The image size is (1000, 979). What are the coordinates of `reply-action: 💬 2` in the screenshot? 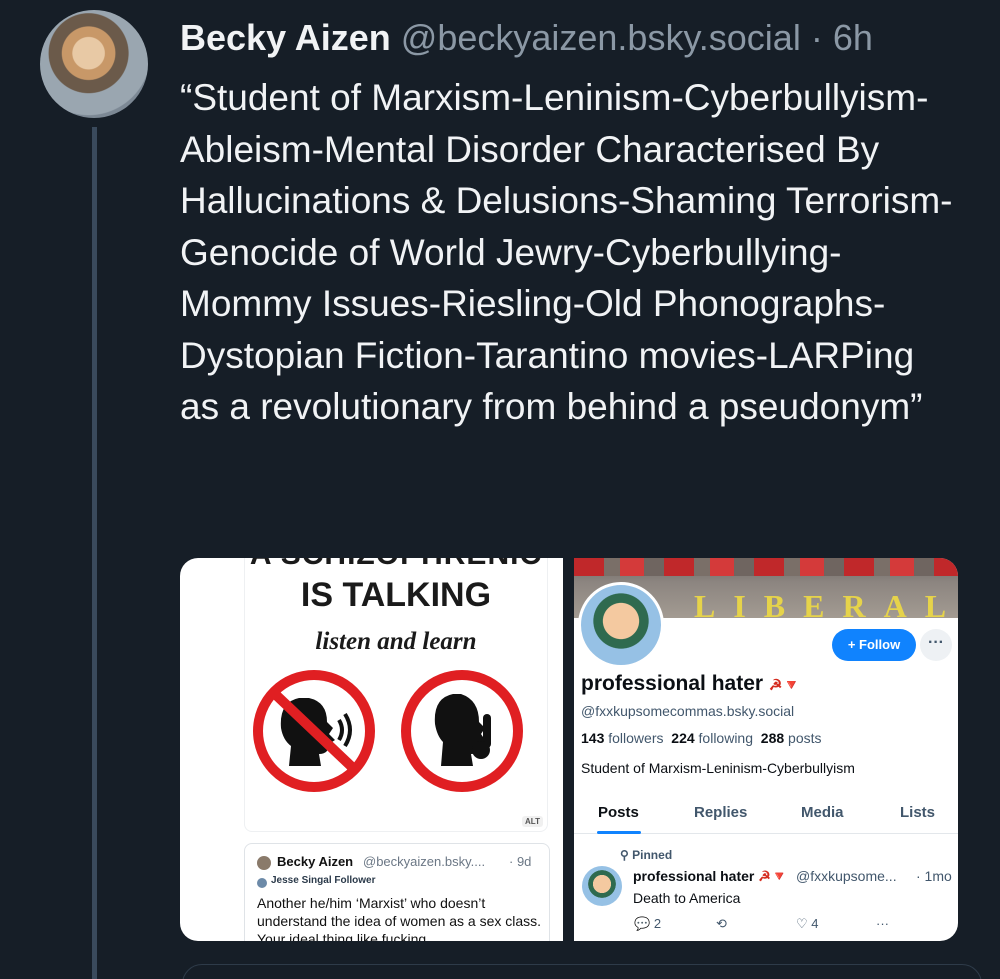 It's located at (647, 924).